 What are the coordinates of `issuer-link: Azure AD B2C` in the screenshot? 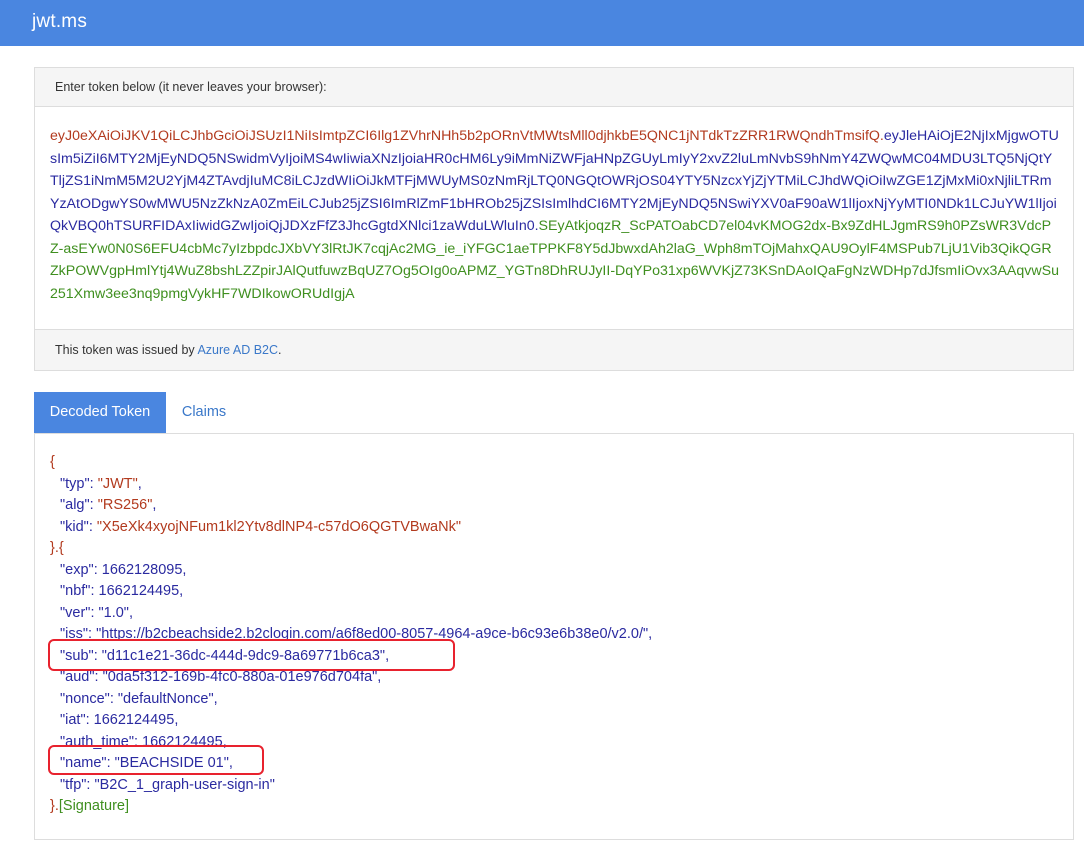 It's located at (237, 350).